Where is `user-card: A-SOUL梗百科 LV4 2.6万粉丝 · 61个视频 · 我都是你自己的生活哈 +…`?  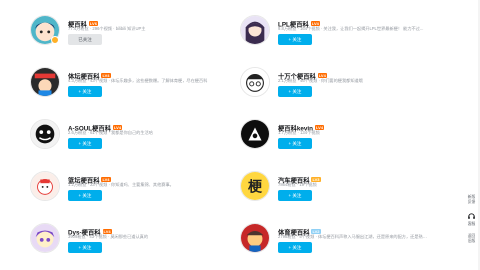 user-card: A-SOUL梗百科 LV4 2.6万粉丝 · 61个视频 · 我都是你自己的生活哈 +… is located at coordinates (130, 142).